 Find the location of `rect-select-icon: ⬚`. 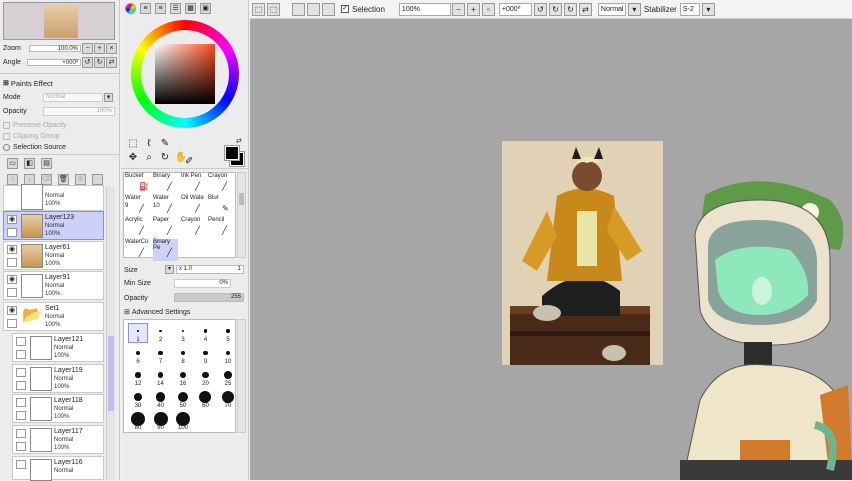

rect-select-icon: ⬚ is located at coordinates (133, 144).